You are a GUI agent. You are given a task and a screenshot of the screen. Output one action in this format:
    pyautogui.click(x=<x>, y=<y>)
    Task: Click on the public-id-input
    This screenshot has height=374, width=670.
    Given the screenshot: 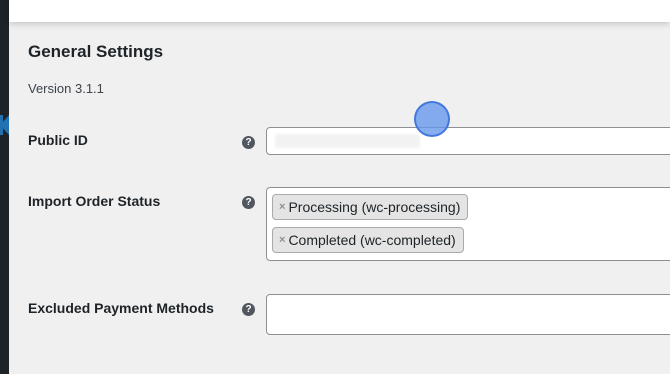 What is the action you would take?
    pyautogui.click(x=468, y=141)
    